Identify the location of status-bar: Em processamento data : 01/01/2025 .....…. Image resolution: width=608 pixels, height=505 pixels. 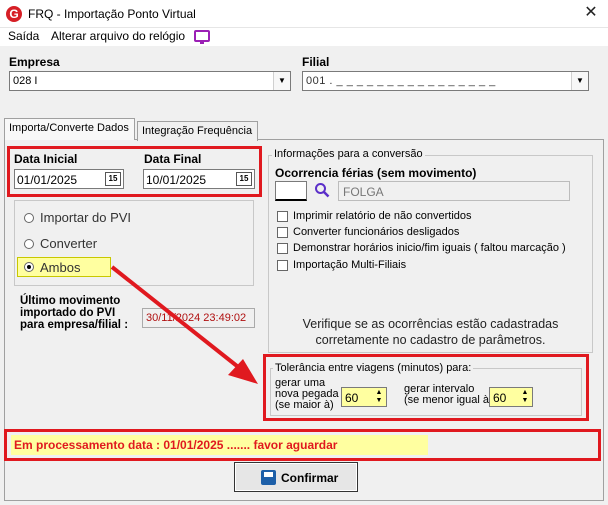
(219, 445).